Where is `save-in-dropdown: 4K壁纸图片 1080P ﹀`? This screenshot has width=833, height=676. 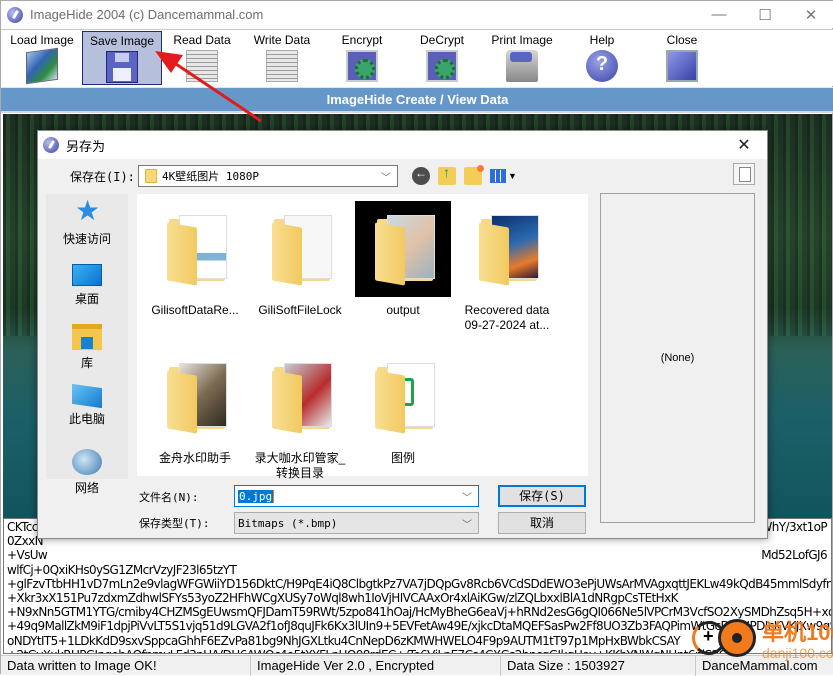
save-in-dropdown: 4K壁纸图片 1080P ﹀ is located at coordinates (268, 176).